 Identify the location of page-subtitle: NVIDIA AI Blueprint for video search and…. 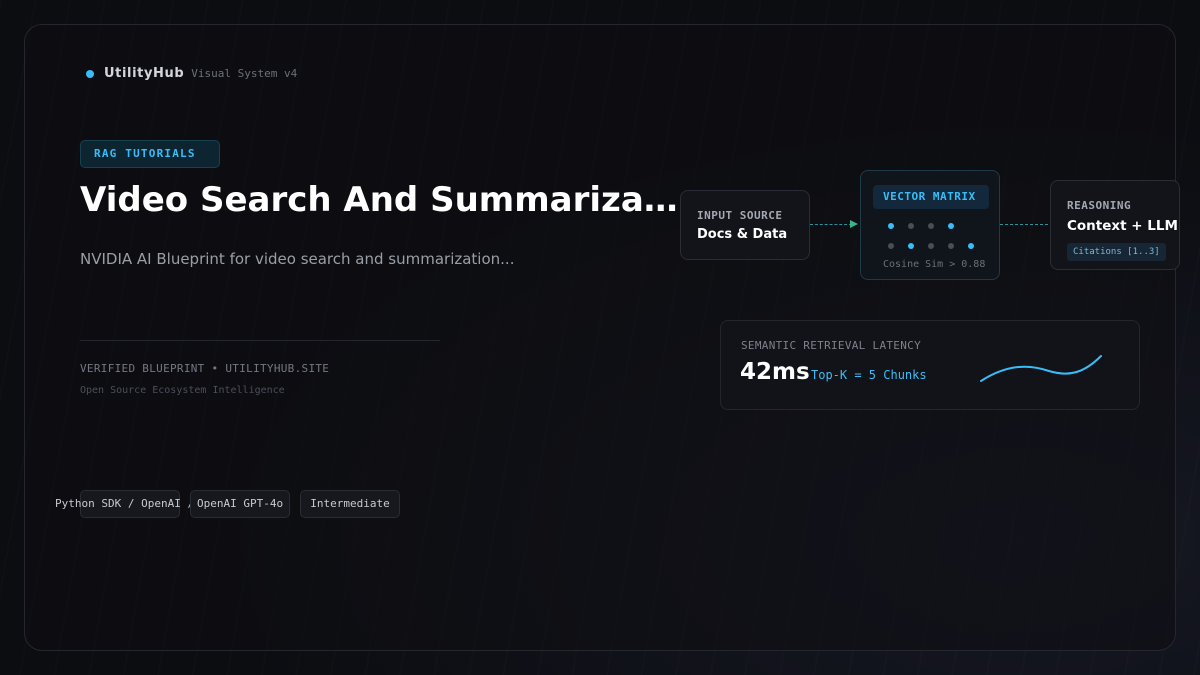
(297, 259).